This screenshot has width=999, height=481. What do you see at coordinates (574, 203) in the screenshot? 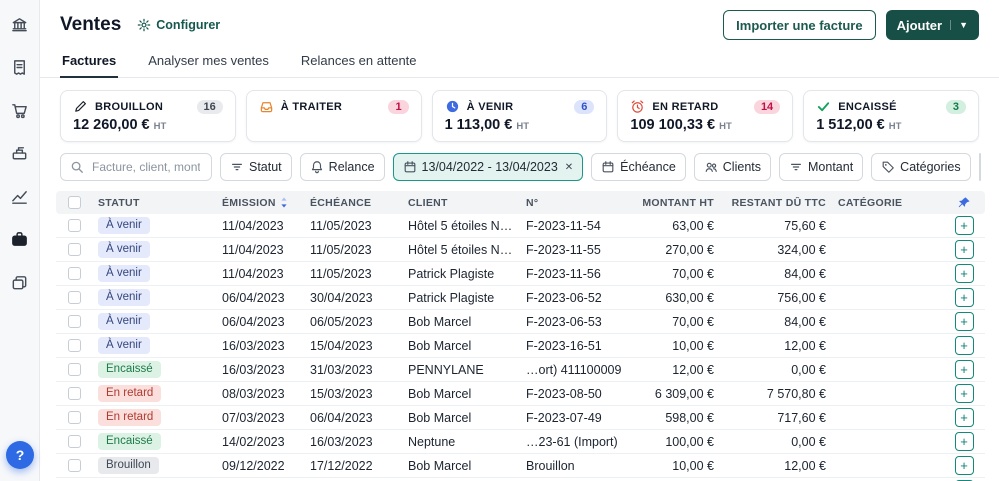
I see `col-numero: N°` at bounding box center [574, 203].